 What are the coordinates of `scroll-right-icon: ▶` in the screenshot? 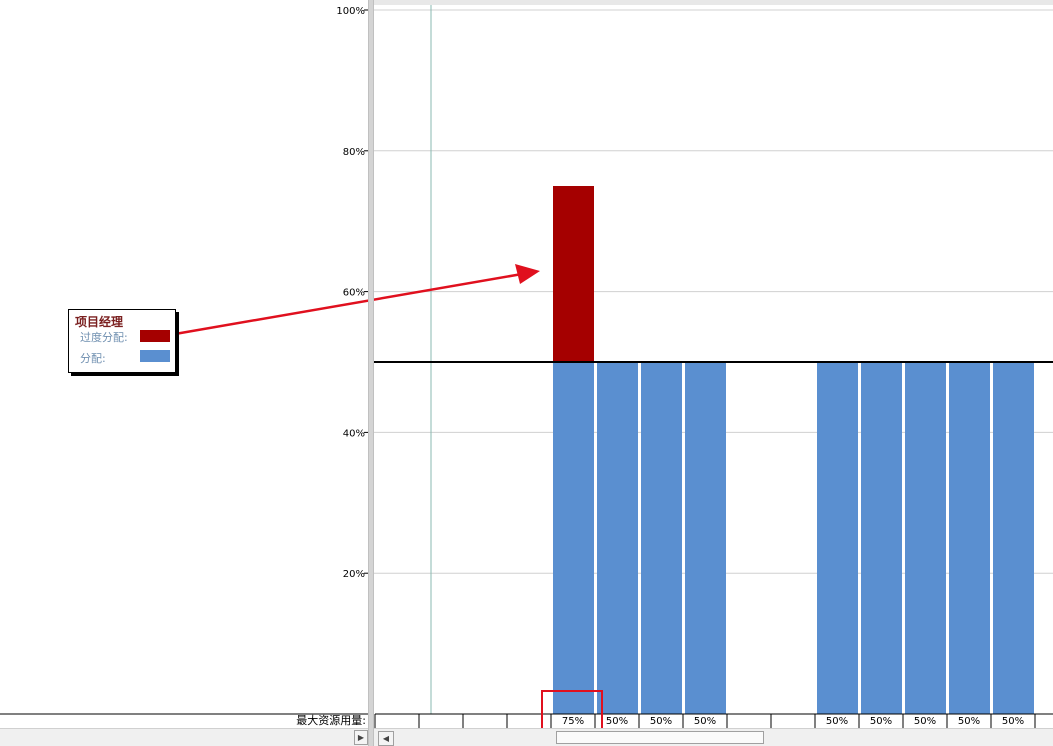 It's located at (361, 737).